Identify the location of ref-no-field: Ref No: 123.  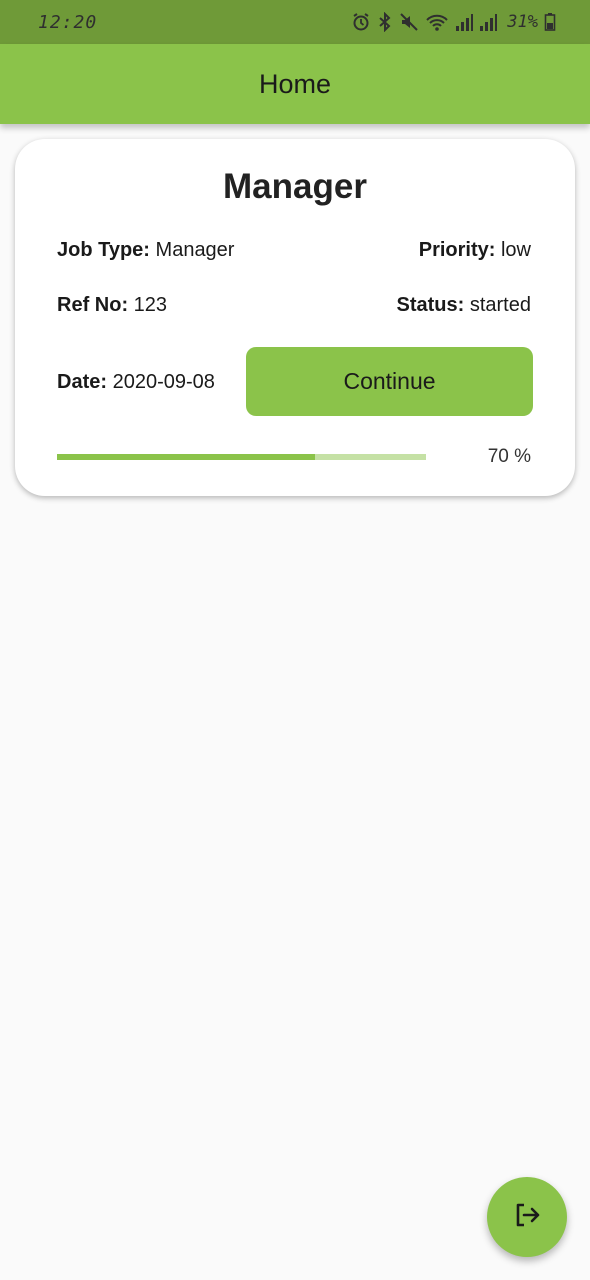
(112, 305).